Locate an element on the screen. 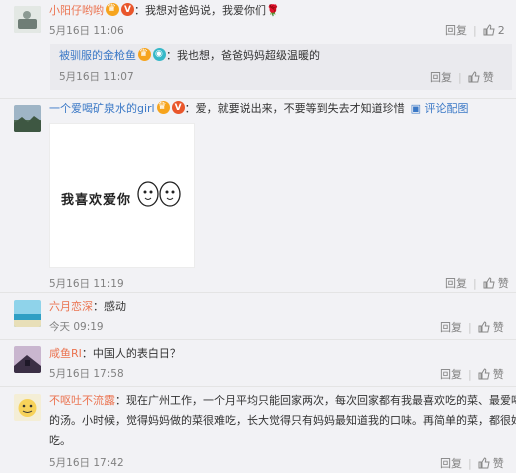  comment-time: 5月16日 17:42 is located at coordinates (86, 463).